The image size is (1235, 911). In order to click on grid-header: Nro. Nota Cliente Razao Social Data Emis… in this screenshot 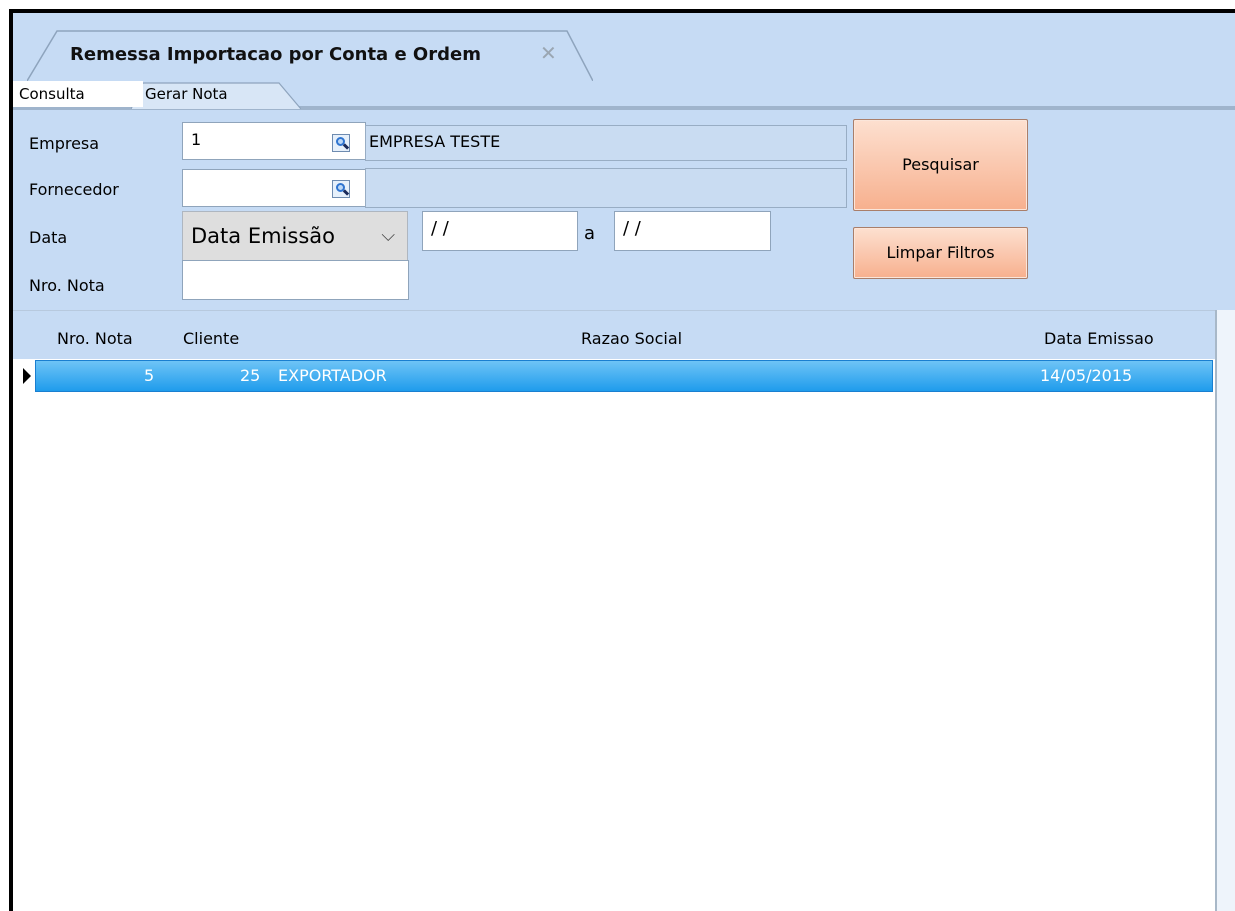, I will do `click(614, 334)`.